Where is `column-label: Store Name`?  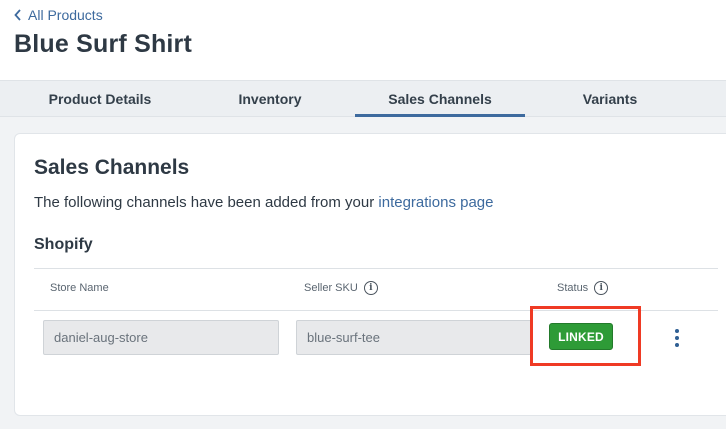 column-label: Store Name is located at coordinates (79, 288).